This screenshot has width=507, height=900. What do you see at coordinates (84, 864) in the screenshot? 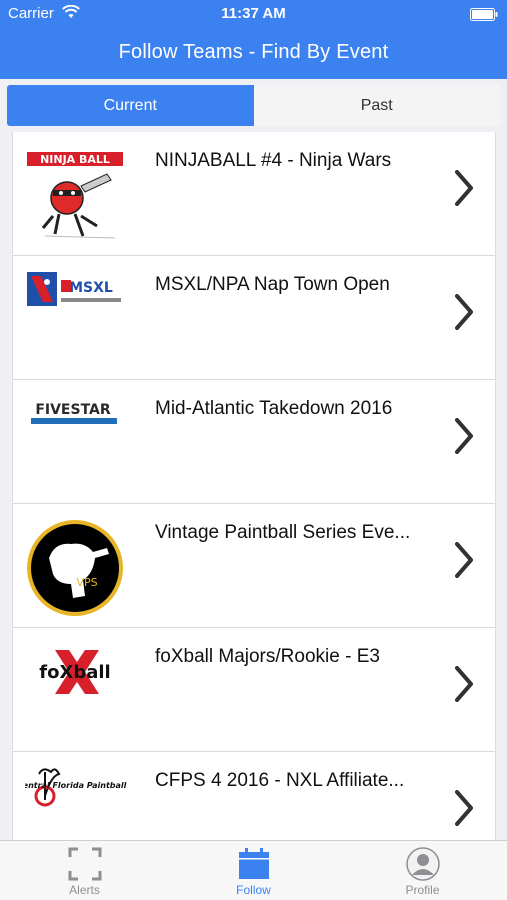
I see `scan-frame-icon` at bounding box center [84, 864].